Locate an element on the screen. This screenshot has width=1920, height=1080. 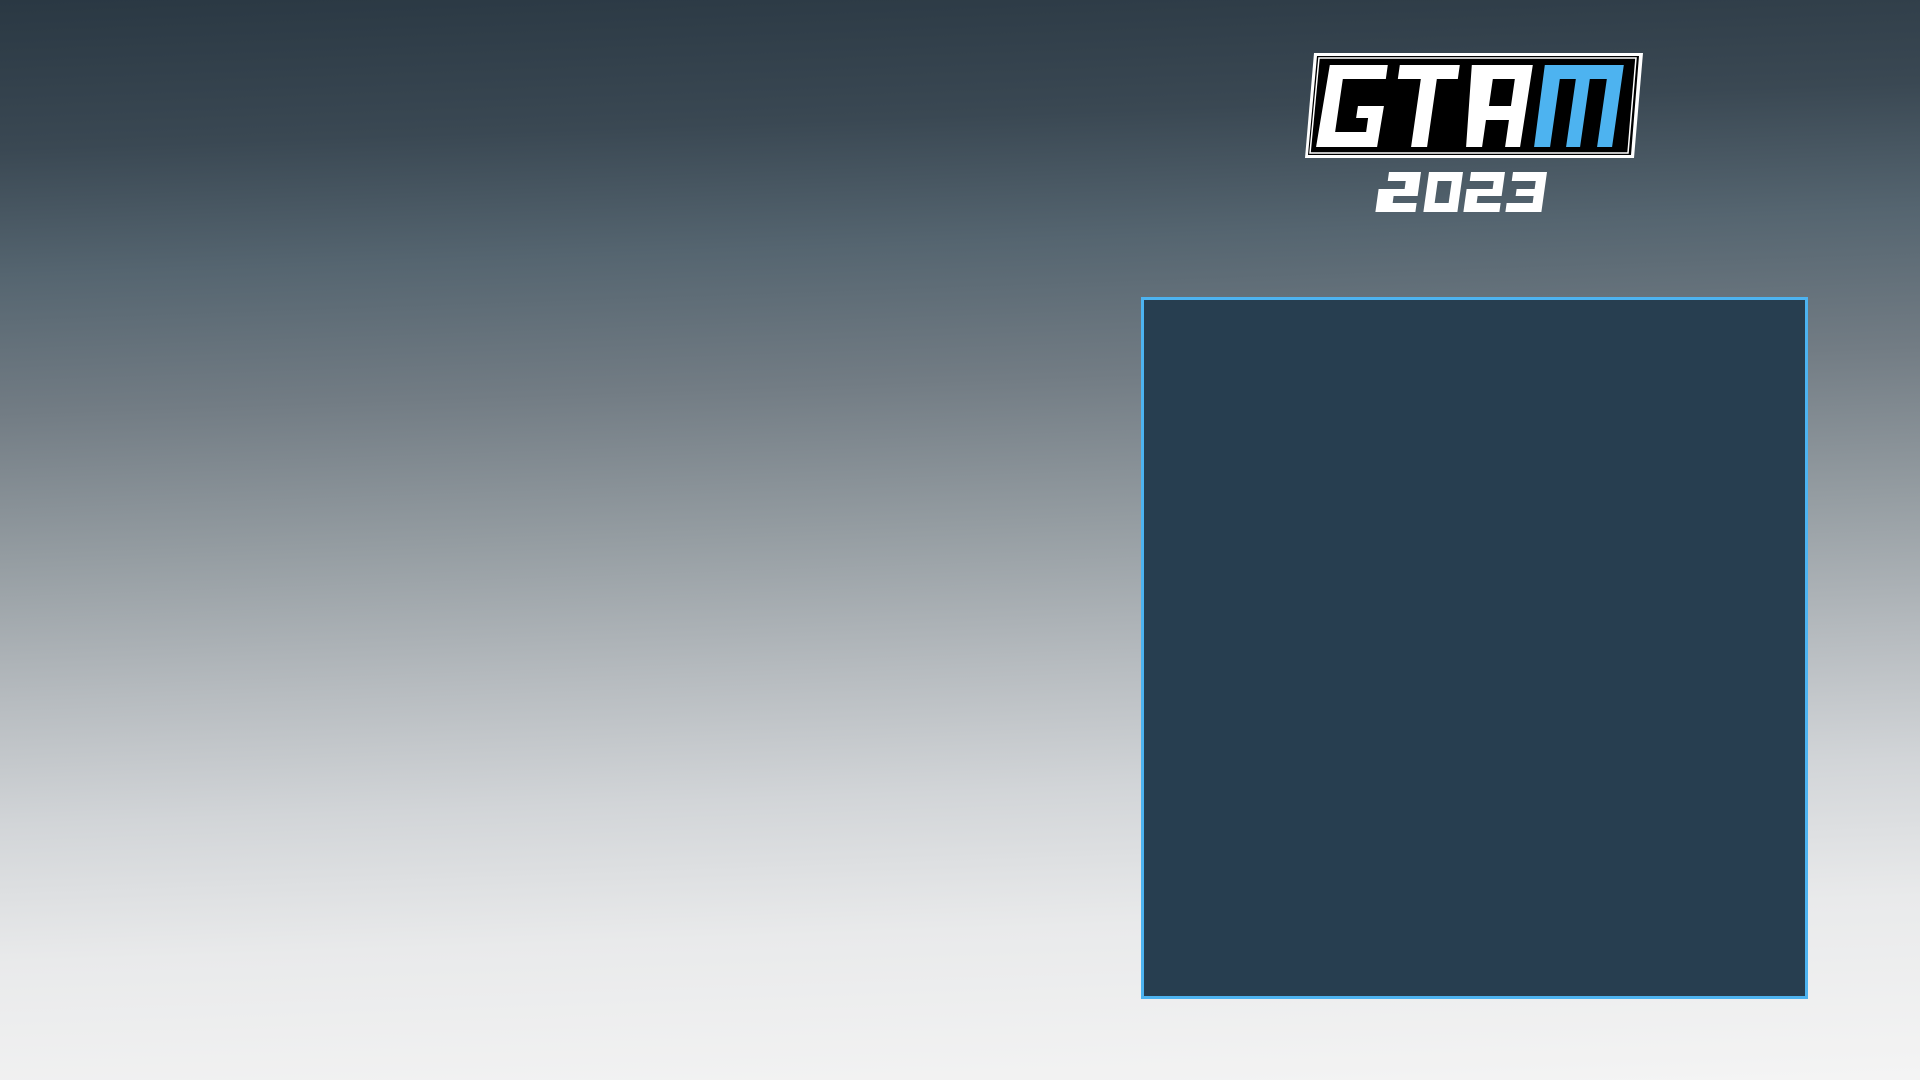
logo-letter-m is located at coordinates (1579, 106).